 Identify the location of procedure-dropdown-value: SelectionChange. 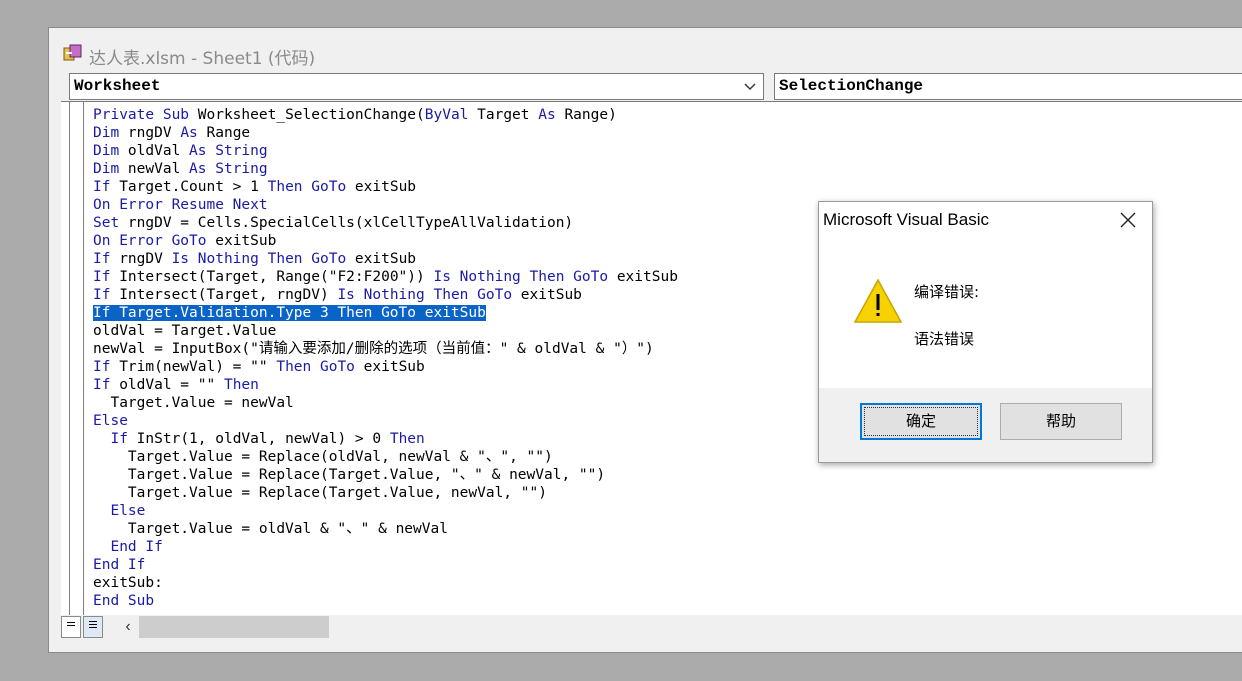
(851, 86).